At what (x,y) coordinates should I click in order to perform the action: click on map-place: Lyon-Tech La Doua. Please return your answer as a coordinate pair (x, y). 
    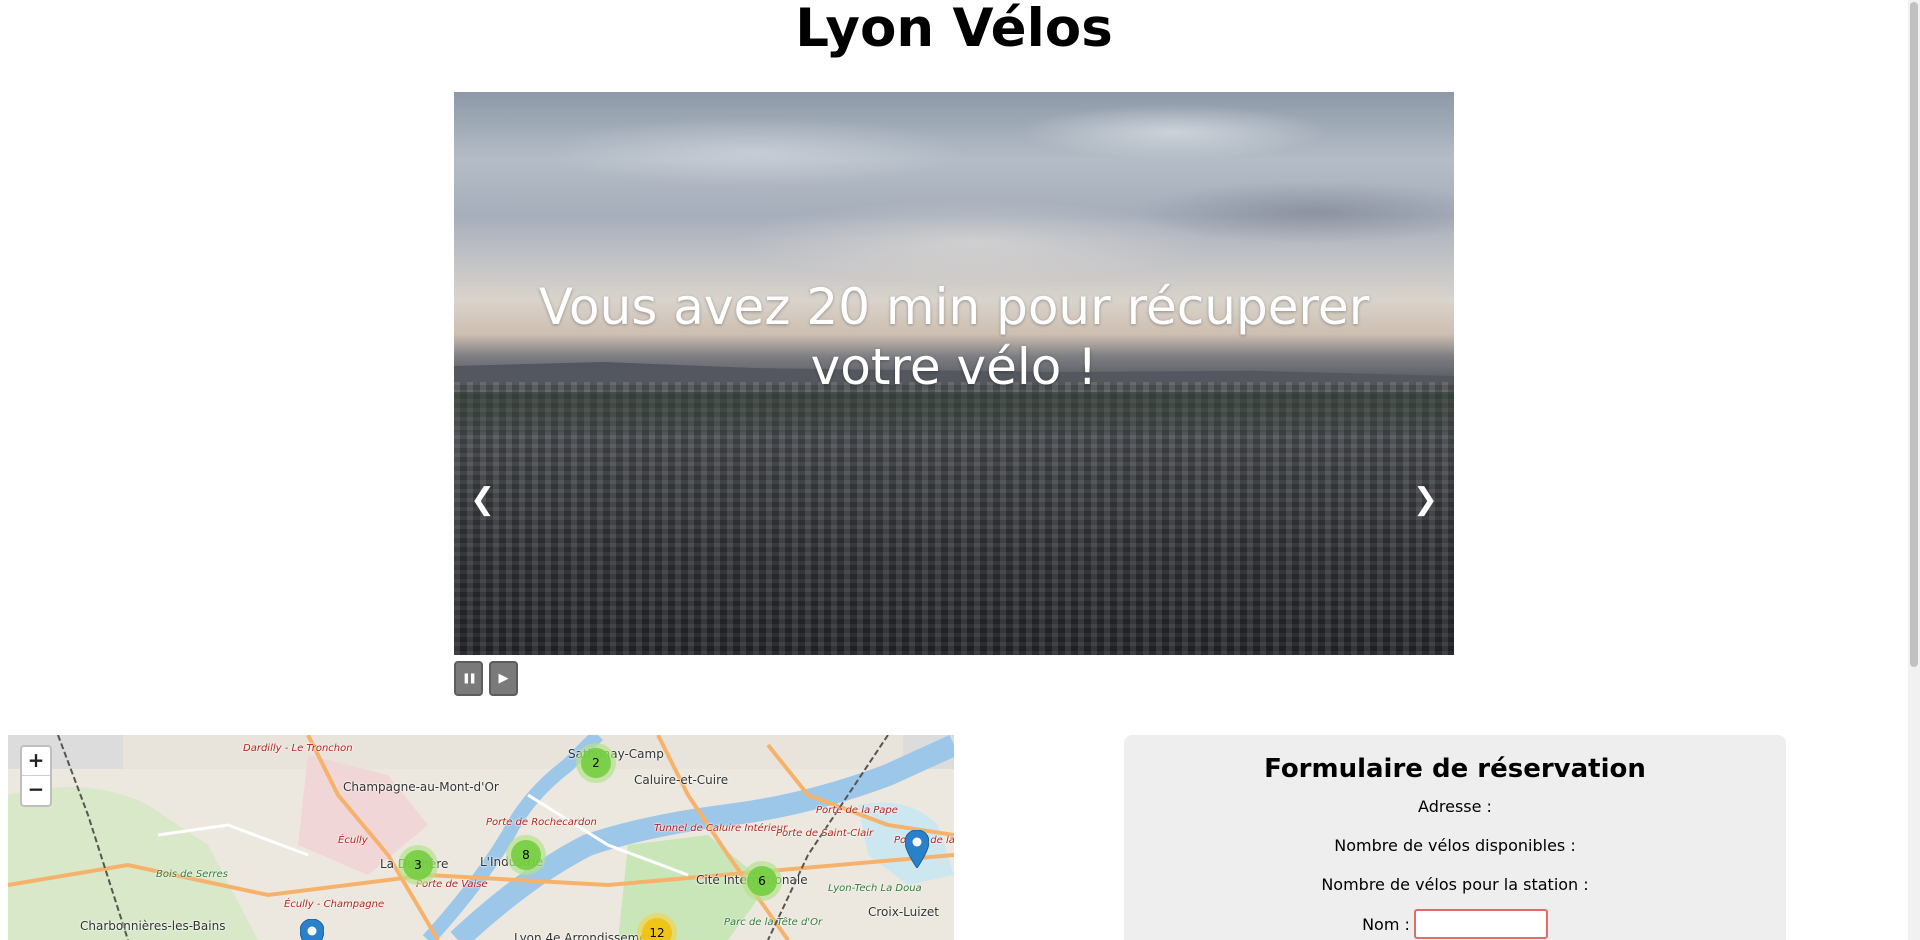
    Looking at the image, I should click on (875, 888).